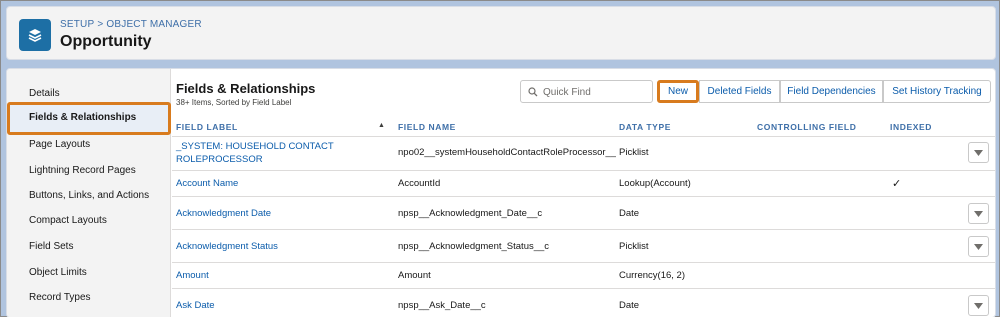  What do you see at coordinates (153, 24) in the screenshot?
I see `breadcrumb-object-manager-link: OBJECT MANAGER` at bounding box center [153, 24].